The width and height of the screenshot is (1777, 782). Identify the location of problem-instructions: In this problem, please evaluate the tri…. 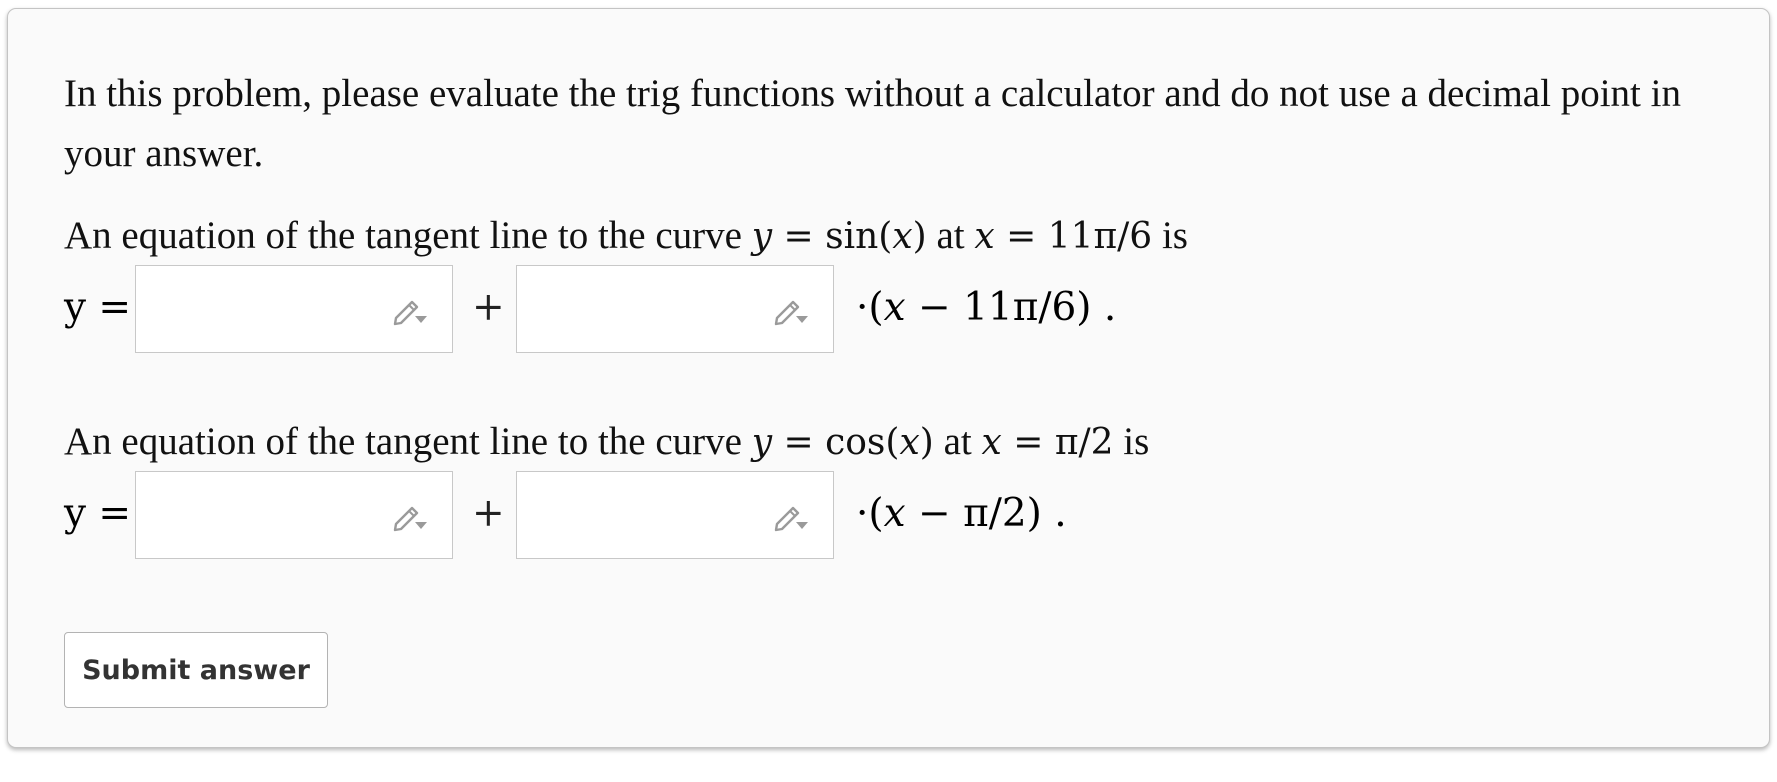
(872, 123).